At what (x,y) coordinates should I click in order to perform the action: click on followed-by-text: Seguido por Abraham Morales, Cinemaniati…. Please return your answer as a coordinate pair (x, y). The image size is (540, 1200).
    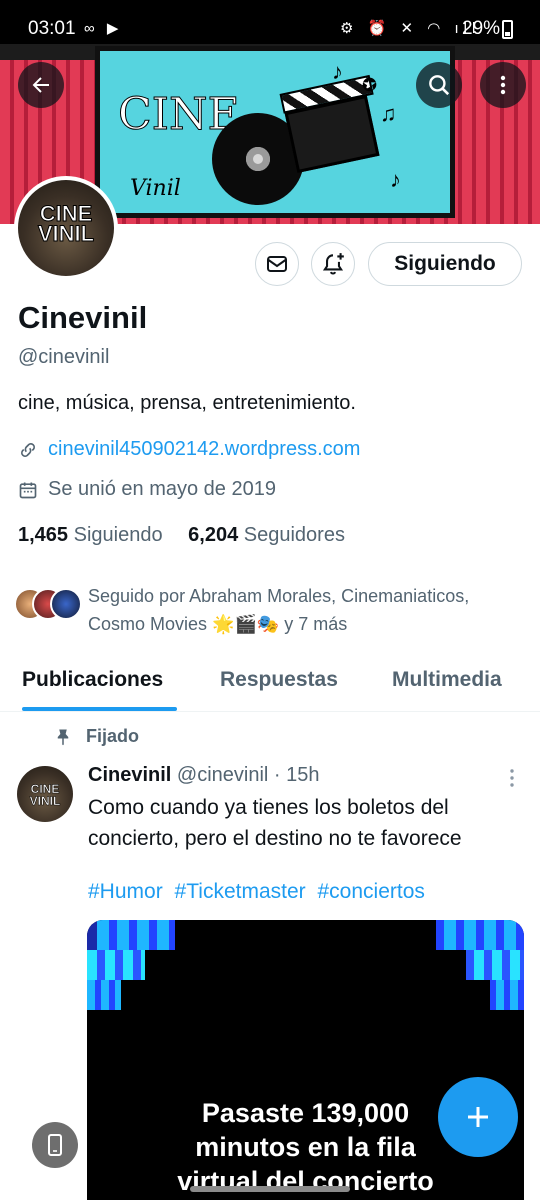
    Looking at the image, I should click on (278, 610).